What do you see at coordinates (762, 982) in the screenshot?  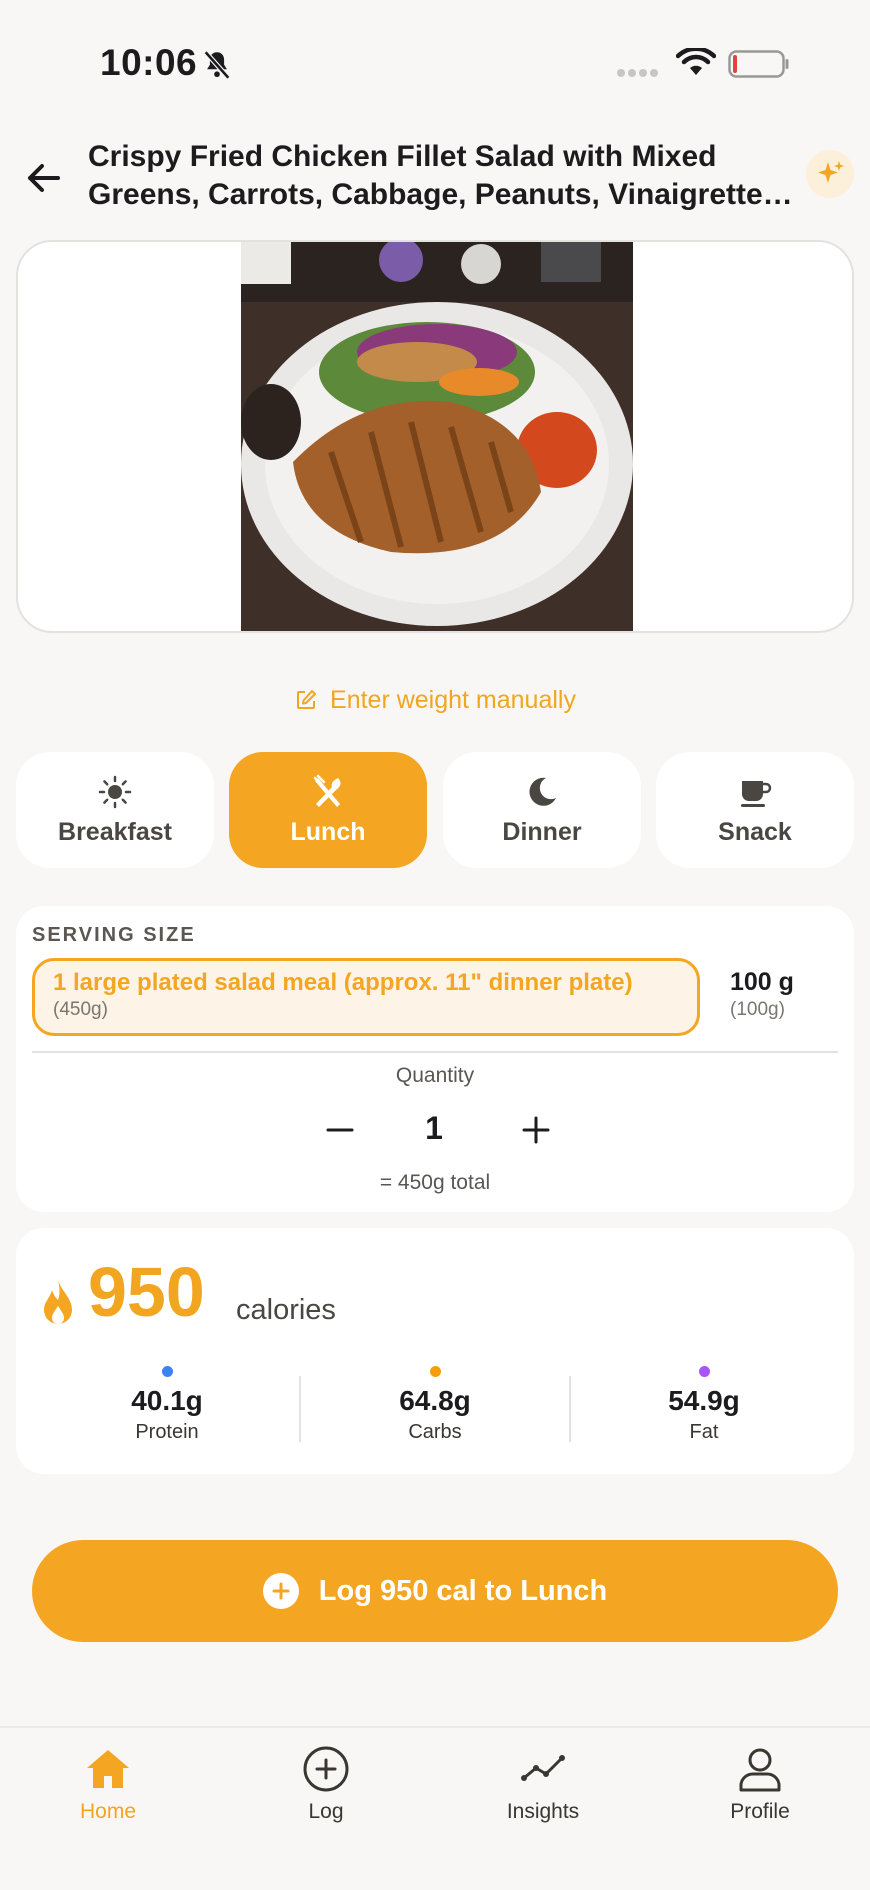 I see `serving-option-label: 100 g` at bounding box center [762, 982].